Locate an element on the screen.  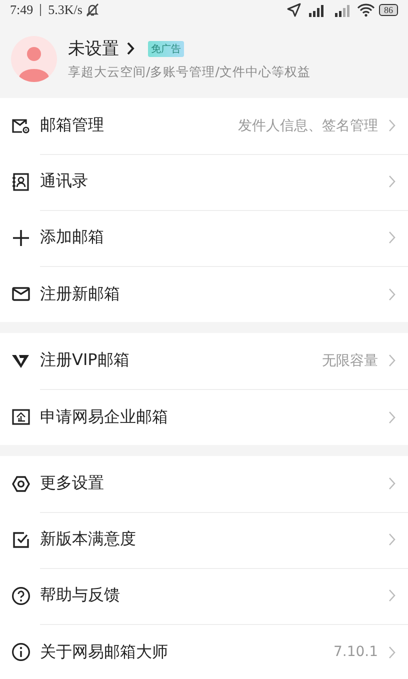
menu-item-label: 添加邮箱 is located at coordinates (72, 237).